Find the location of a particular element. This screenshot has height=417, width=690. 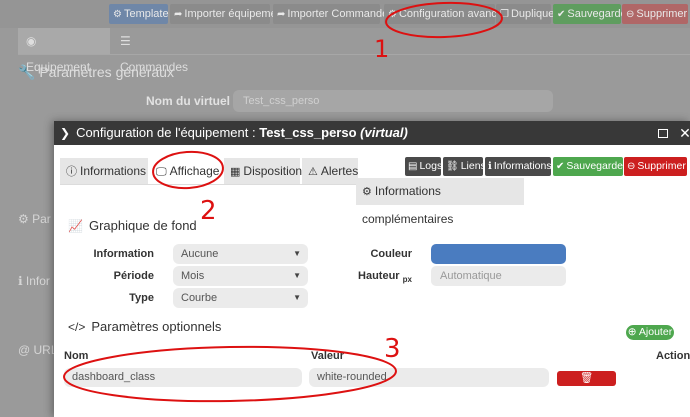

informations-button: ℹ Informations is located at coordinates (518, 166).